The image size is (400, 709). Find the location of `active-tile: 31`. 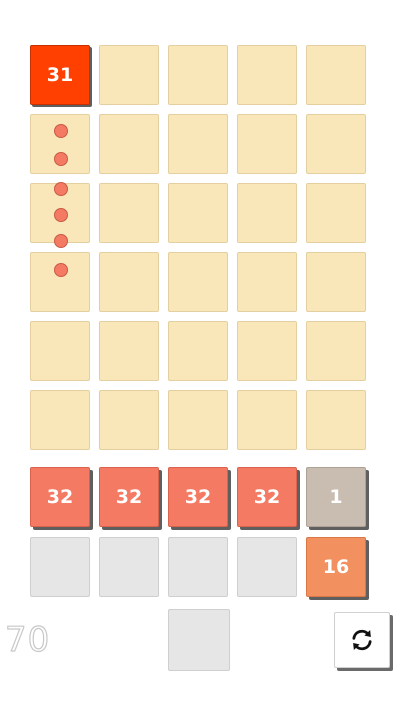

active-tile: 31 is located at coordinates (60, 75).